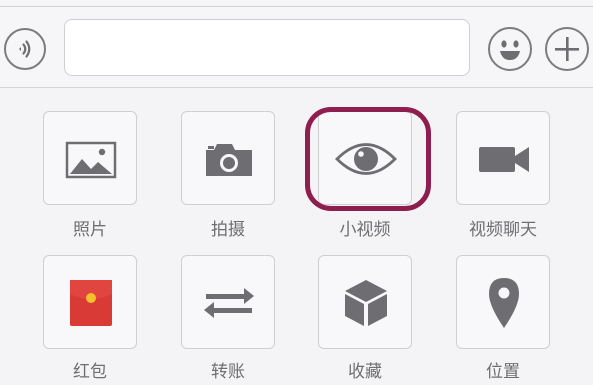 Image resolution: width=593 pixels, height=385 pixels. What do you see at coordinates (365, 372) in the screenshot?
I see `favorites-label: 收藏` at bounding box center [365, 372].